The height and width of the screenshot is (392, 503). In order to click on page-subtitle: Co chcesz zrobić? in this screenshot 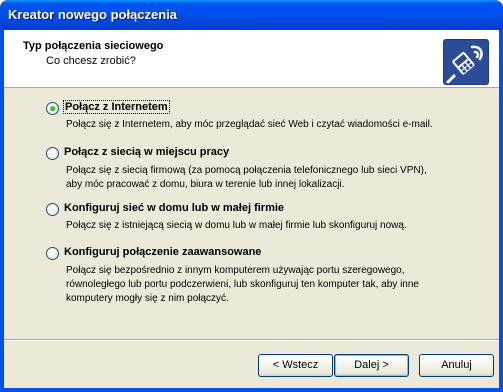, I will do `click(91, 61)`.